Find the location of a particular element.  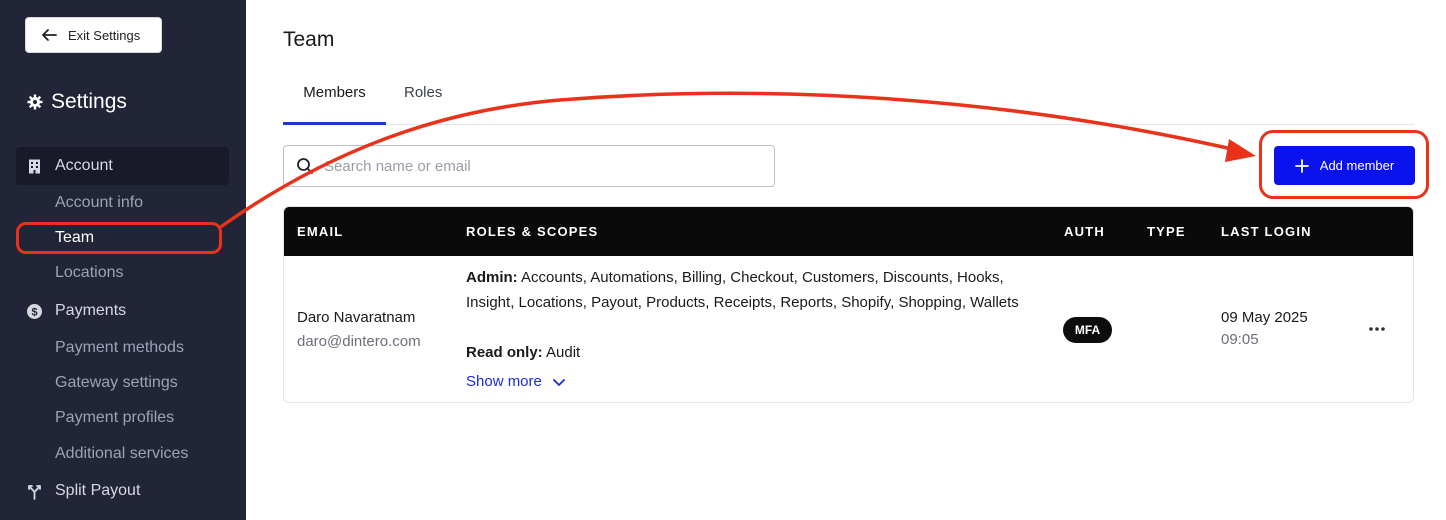

column-header-auth: AUTH is located at coordinates (1084, 231).